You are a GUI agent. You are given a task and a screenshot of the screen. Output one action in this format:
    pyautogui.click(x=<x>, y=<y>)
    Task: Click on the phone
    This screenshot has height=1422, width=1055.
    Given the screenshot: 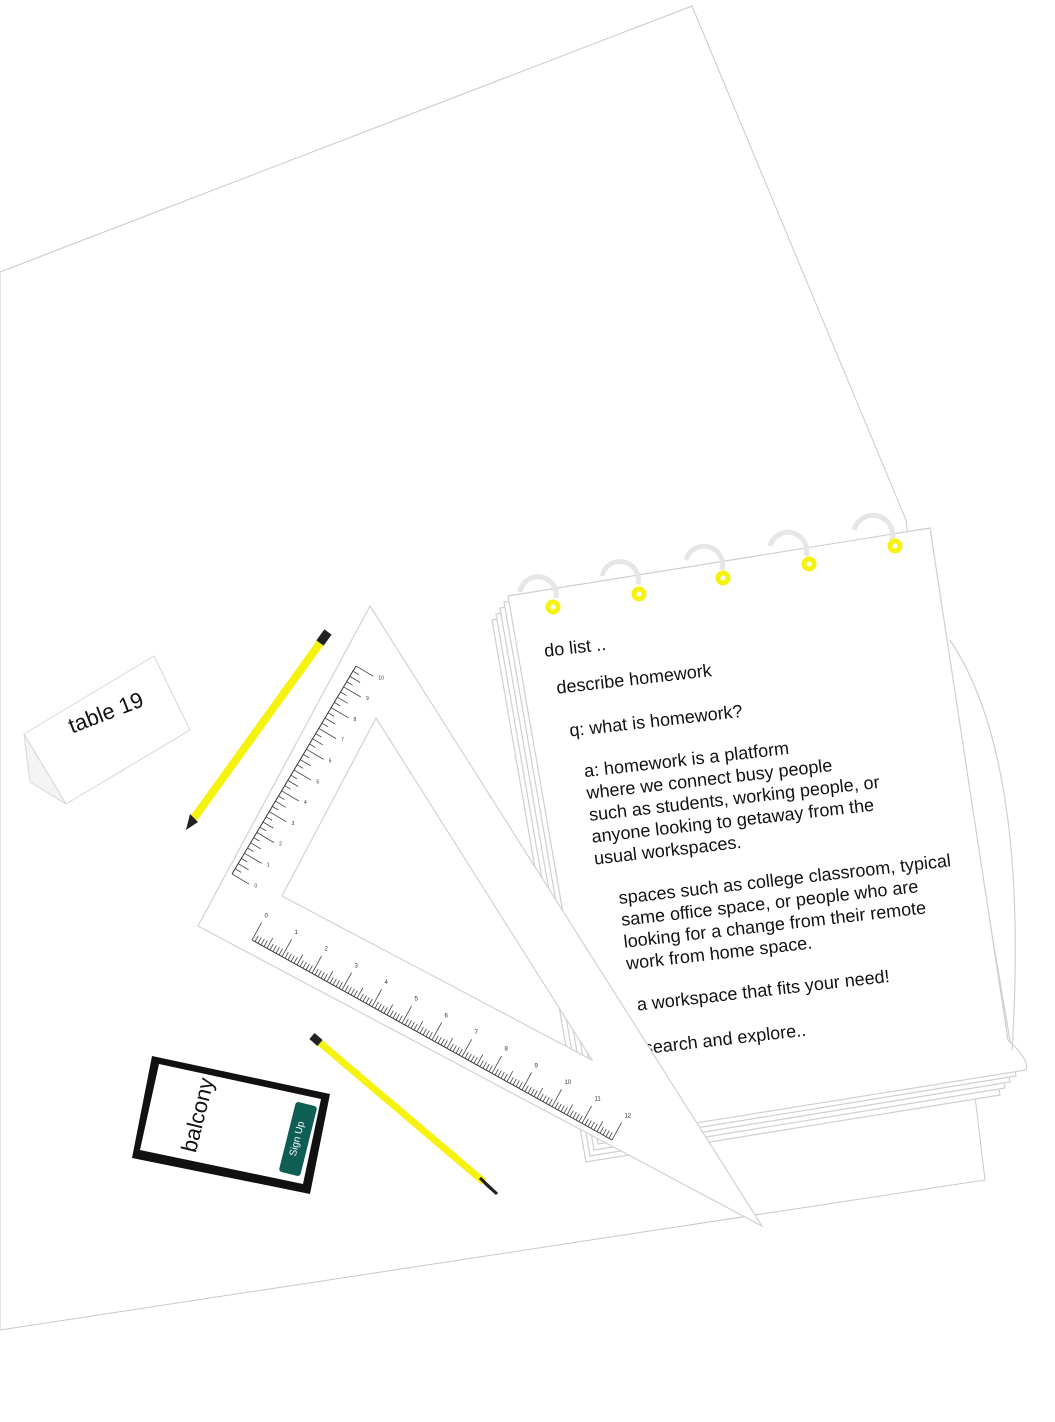 What is the action you would take?
    pyautogui.click(x=231, y=1125)
    